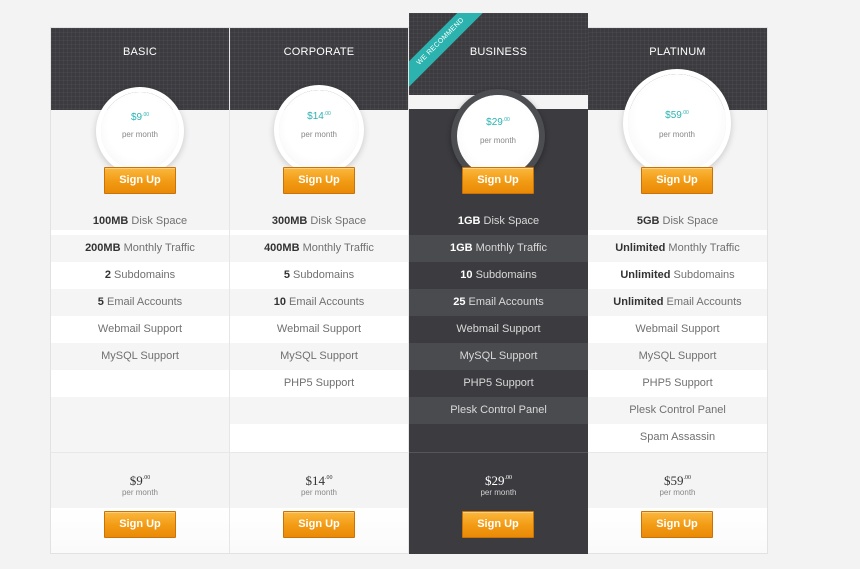 This screenshot has height=569, width=860. What do you see at coordinates (140, 275) in the screenshot?
I see `feature-row: 2 Subdomains` at bounding box center [140, 275].